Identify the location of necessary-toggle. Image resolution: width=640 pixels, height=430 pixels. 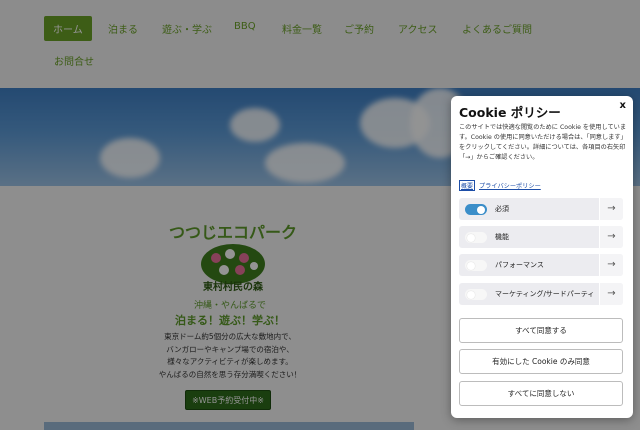
(476, 209).